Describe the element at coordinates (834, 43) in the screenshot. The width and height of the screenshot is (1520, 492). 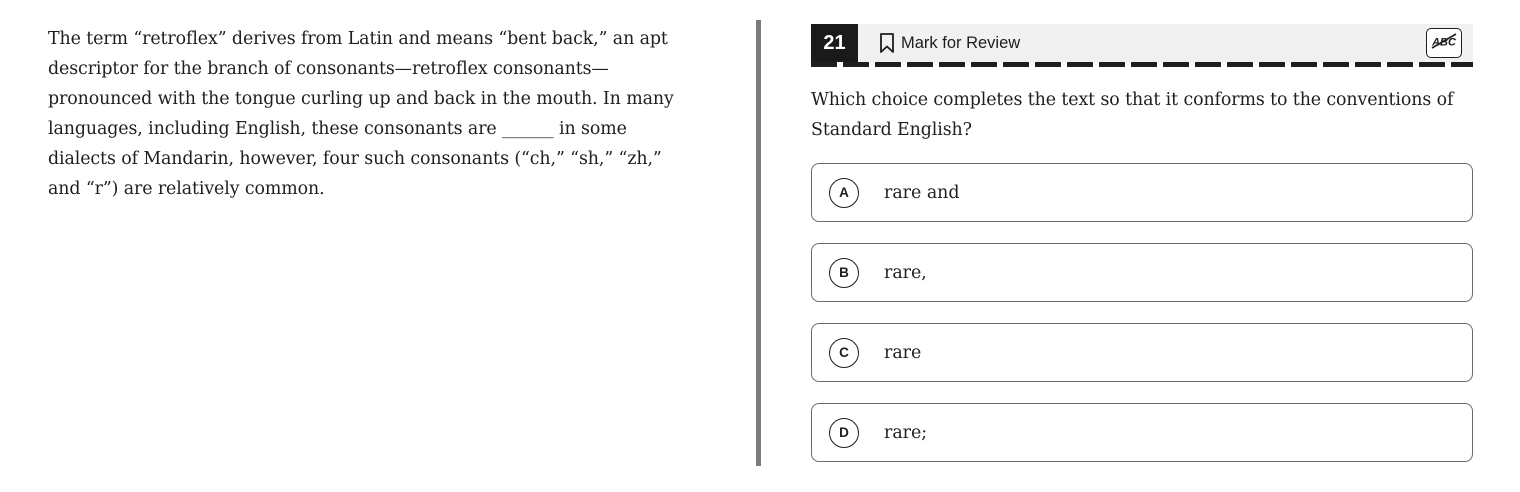
I see `question-number: 21` at that location.